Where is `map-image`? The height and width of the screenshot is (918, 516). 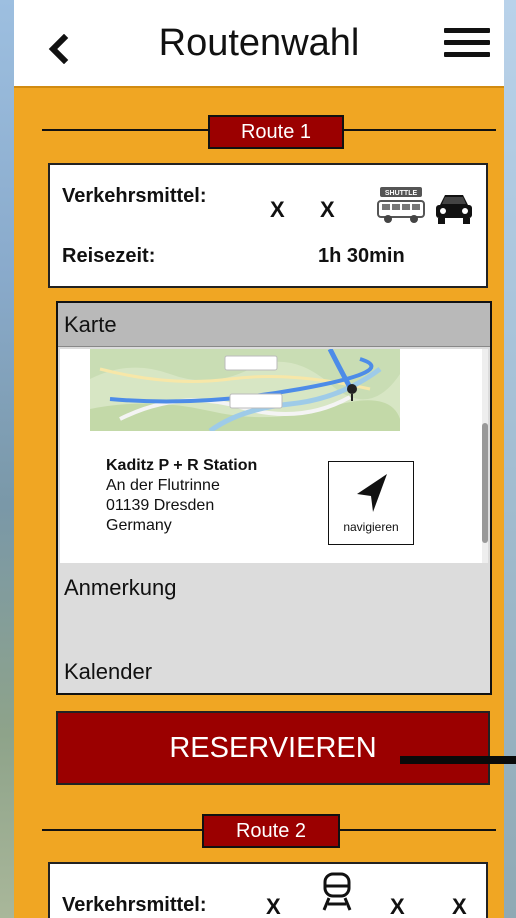 map-image is located at coordinates (245, 390).